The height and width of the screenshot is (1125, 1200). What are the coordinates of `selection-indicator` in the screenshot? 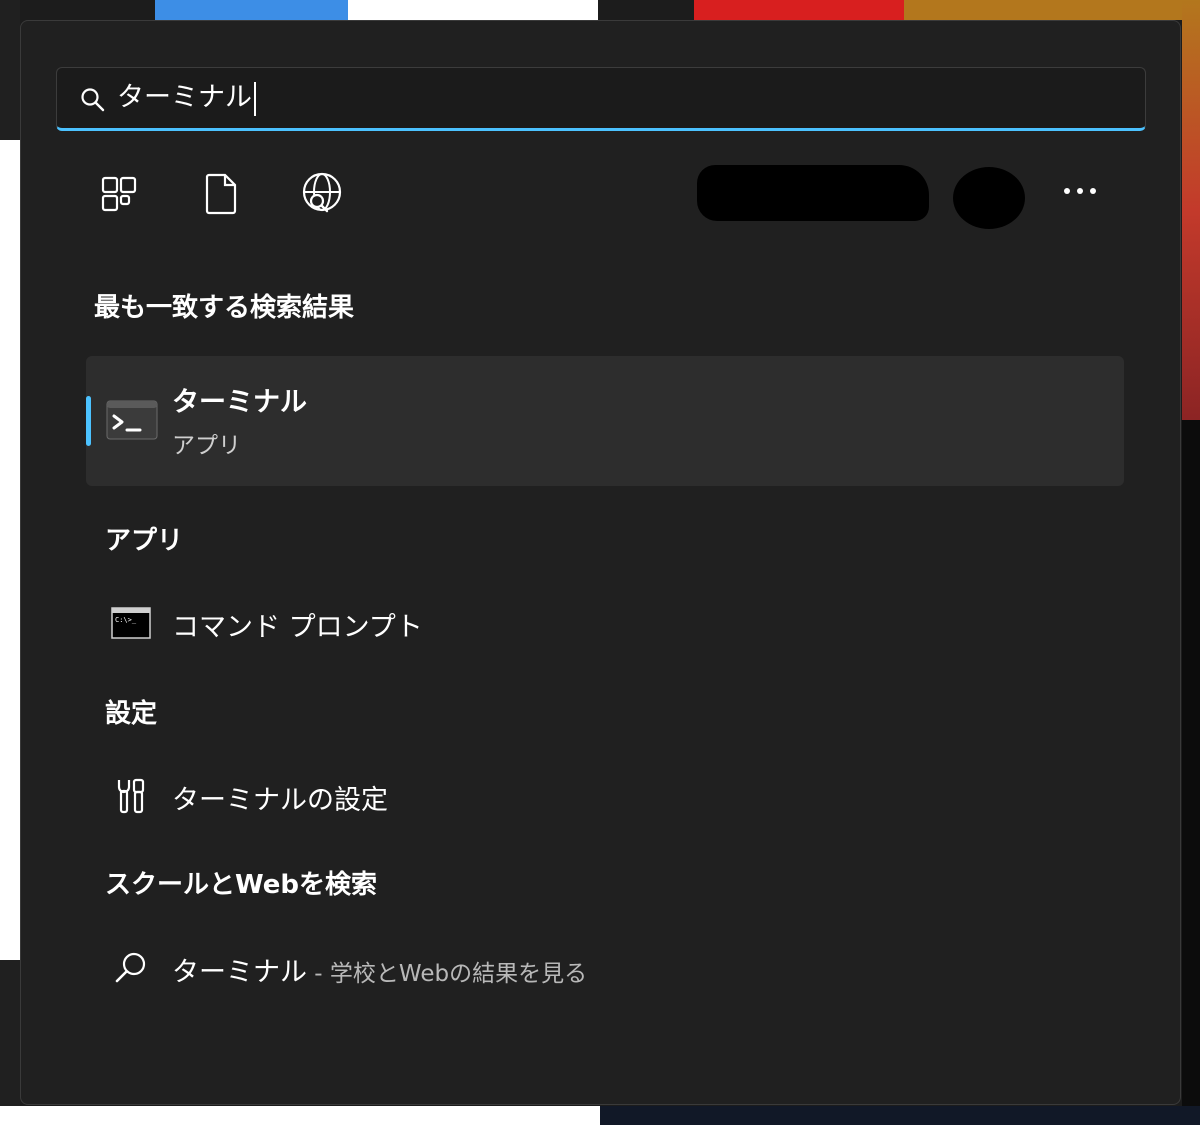 It's located at (88, 421).